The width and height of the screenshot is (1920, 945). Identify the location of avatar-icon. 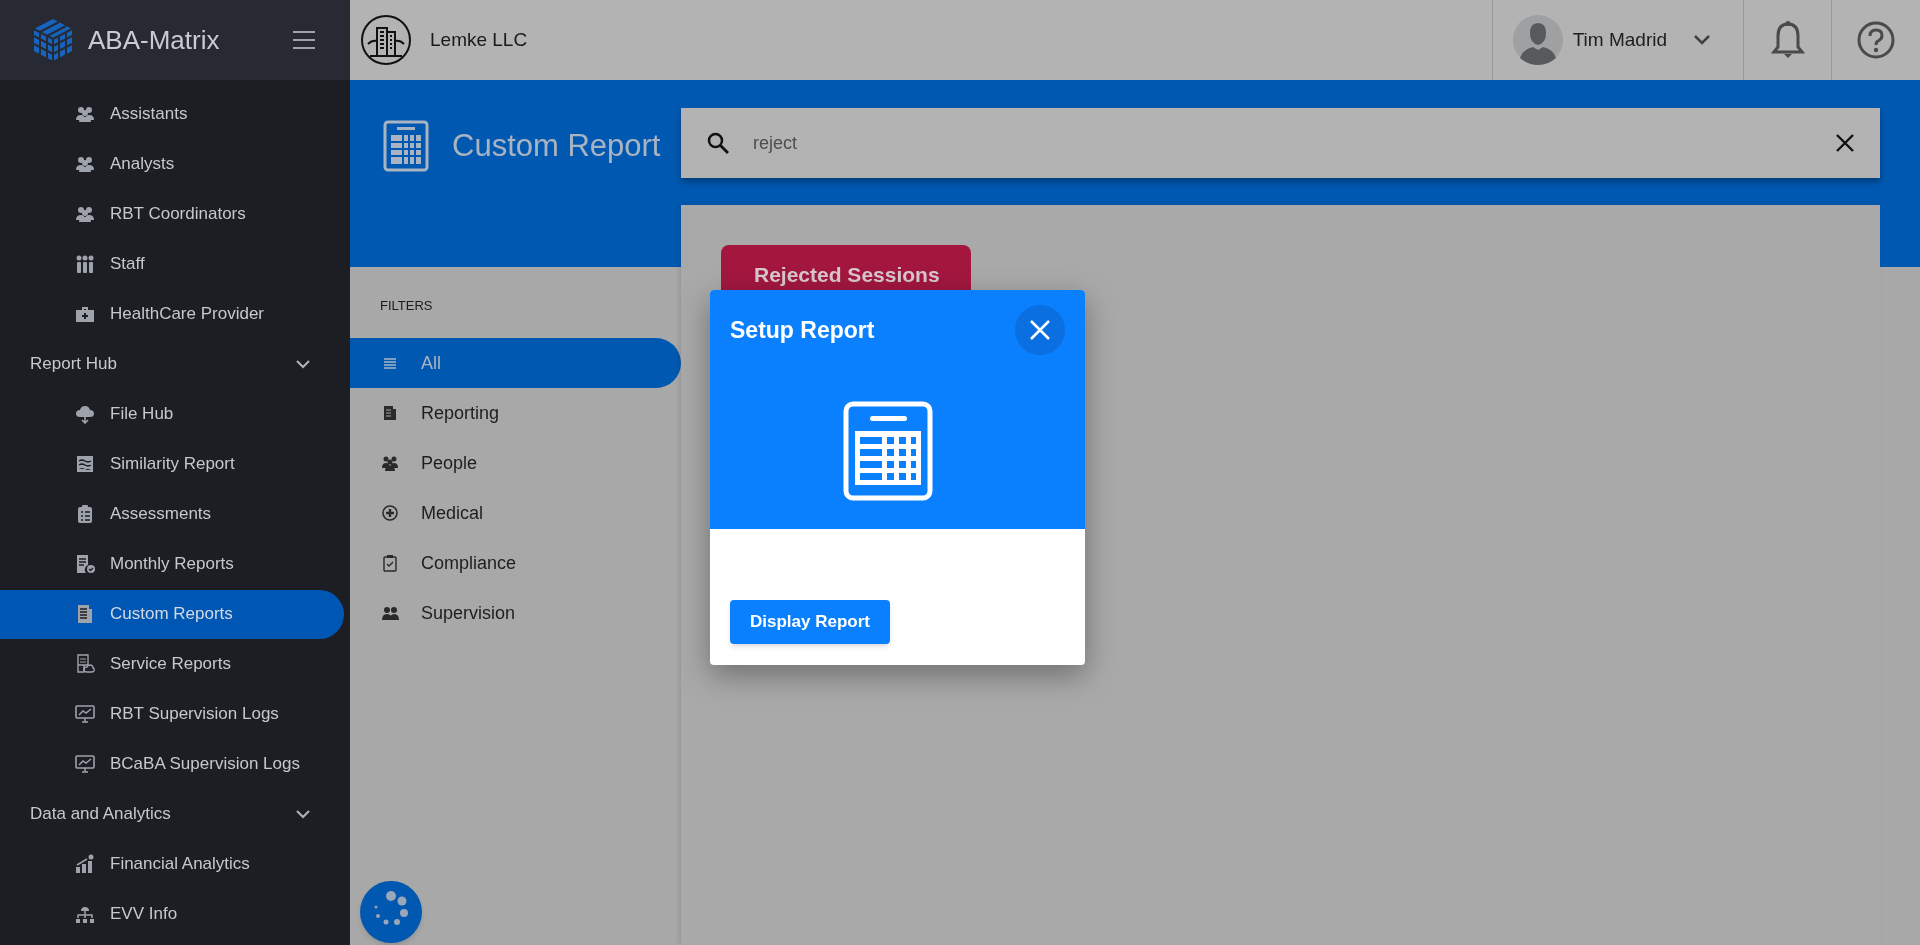
(1537, 40).